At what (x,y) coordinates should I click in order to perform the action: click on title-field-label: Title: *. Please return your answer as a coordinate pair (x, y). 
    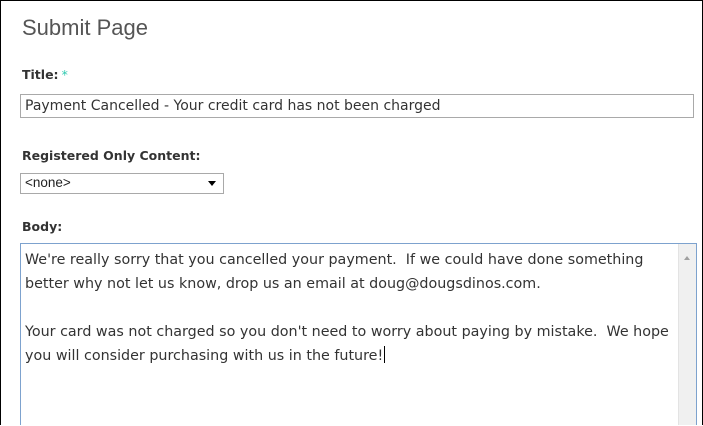
    Looking at the image, I should click on (45, 74).